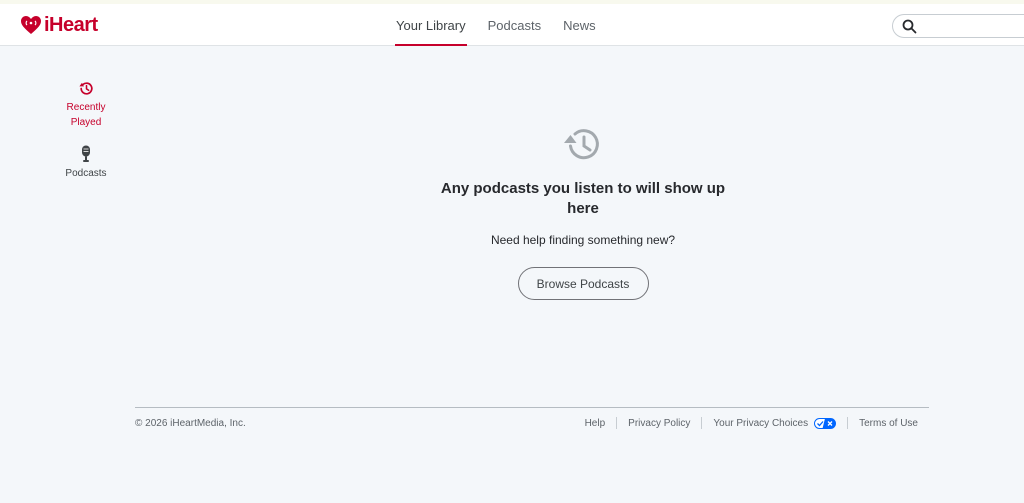 The height and width of the screenshot is (503, 1024). I want to click on footer-link-privacy-choices: Your Privacy Choices, so click(775, 423).